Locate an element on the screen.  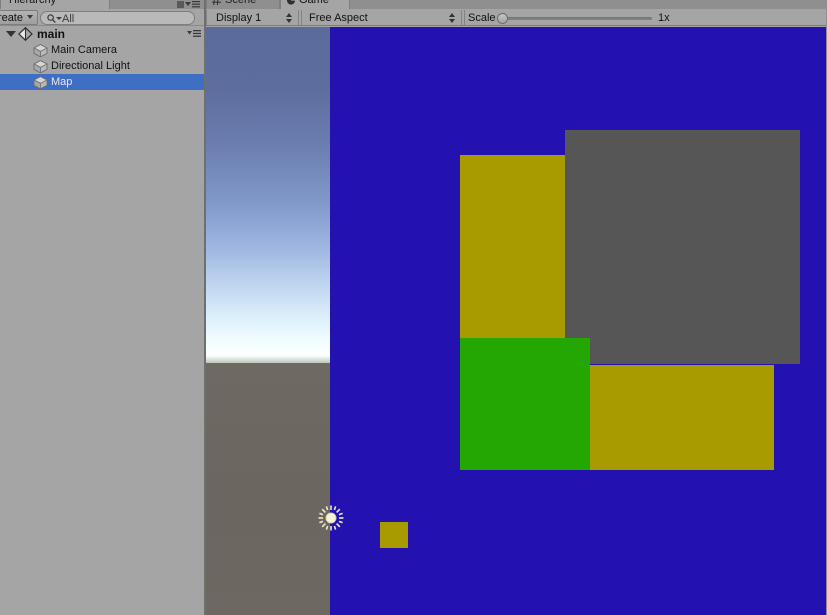
scene-view-icon is located at coordinates (216, 3).